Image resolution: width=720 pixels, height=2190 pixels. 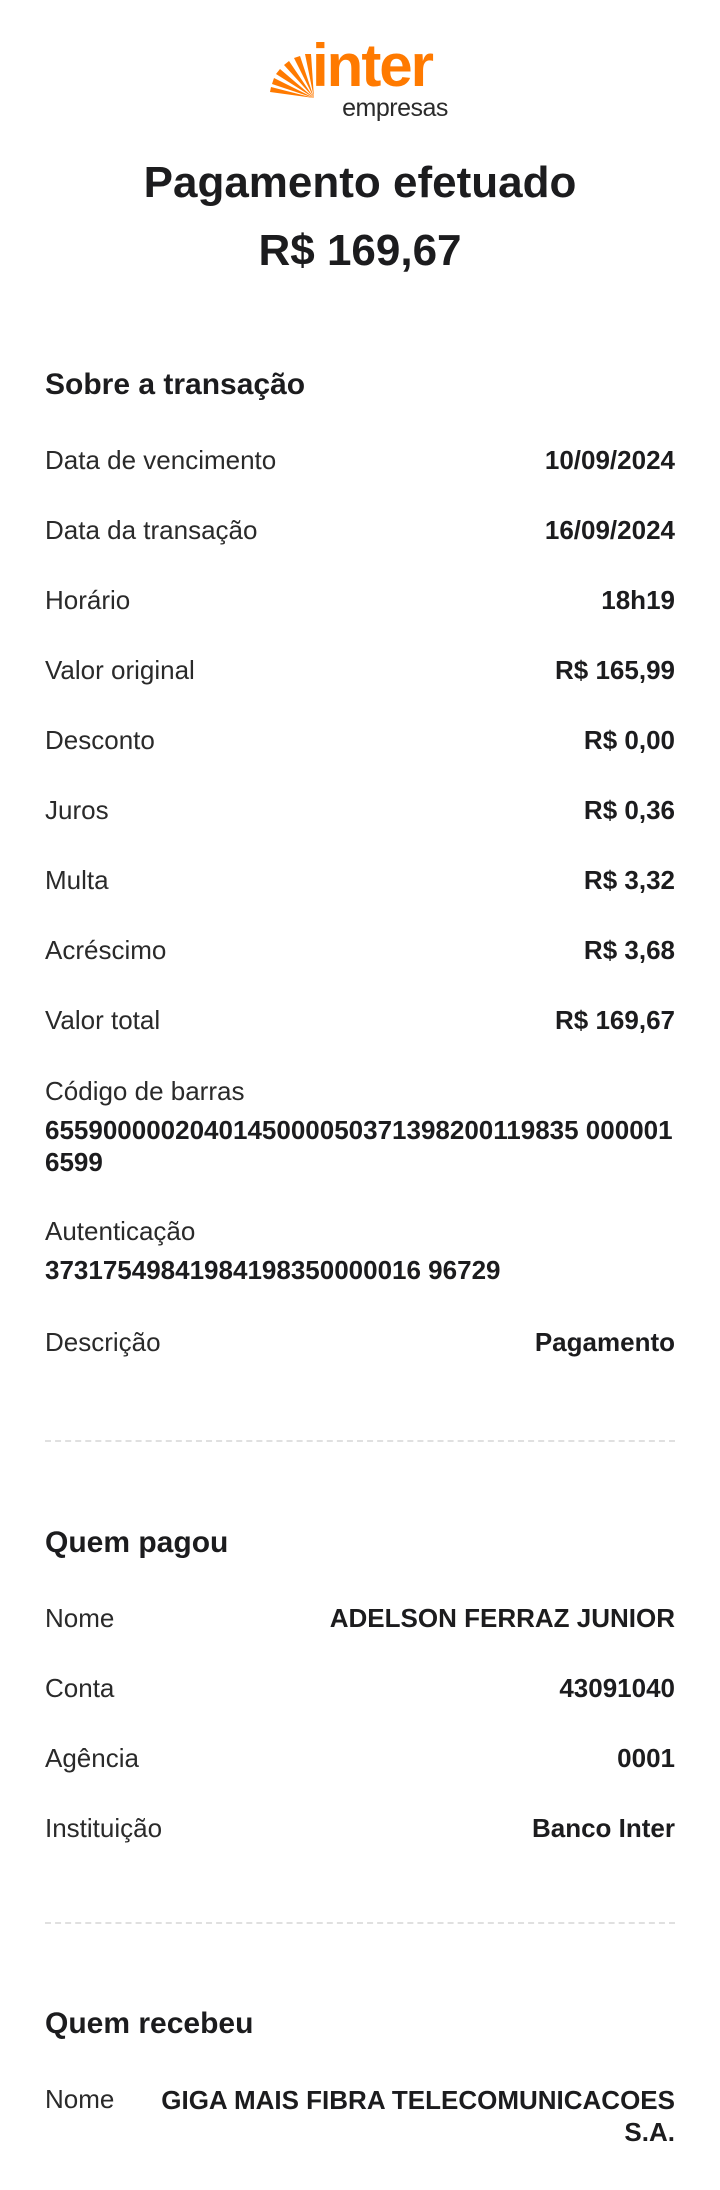 What do you see at coordinates (502, 1618) in the screenshot?
I see `row-value-payer-name: ADELSON FERRAZ JUNIOR` at bounding box center [502, 1618].